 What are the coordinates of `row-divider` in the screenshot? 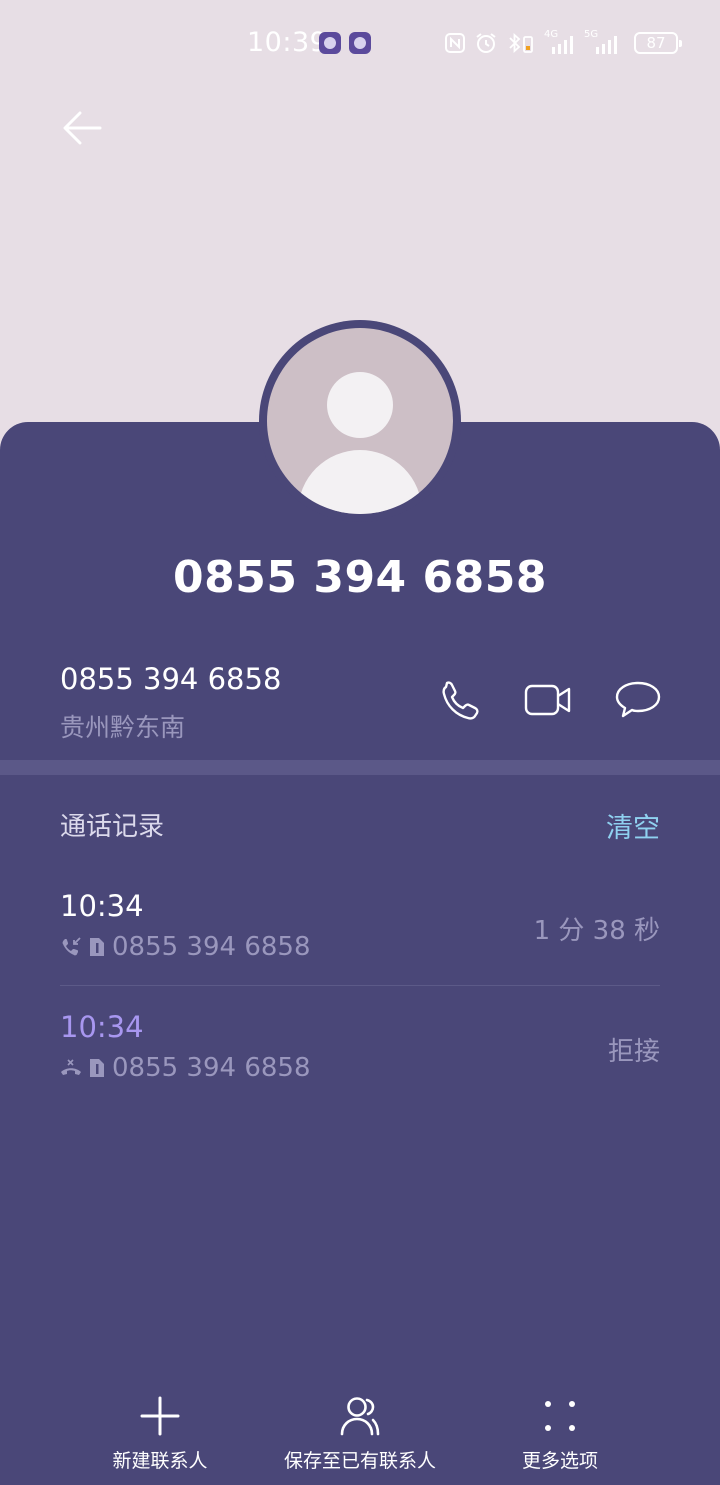 It's located at (360, 985).